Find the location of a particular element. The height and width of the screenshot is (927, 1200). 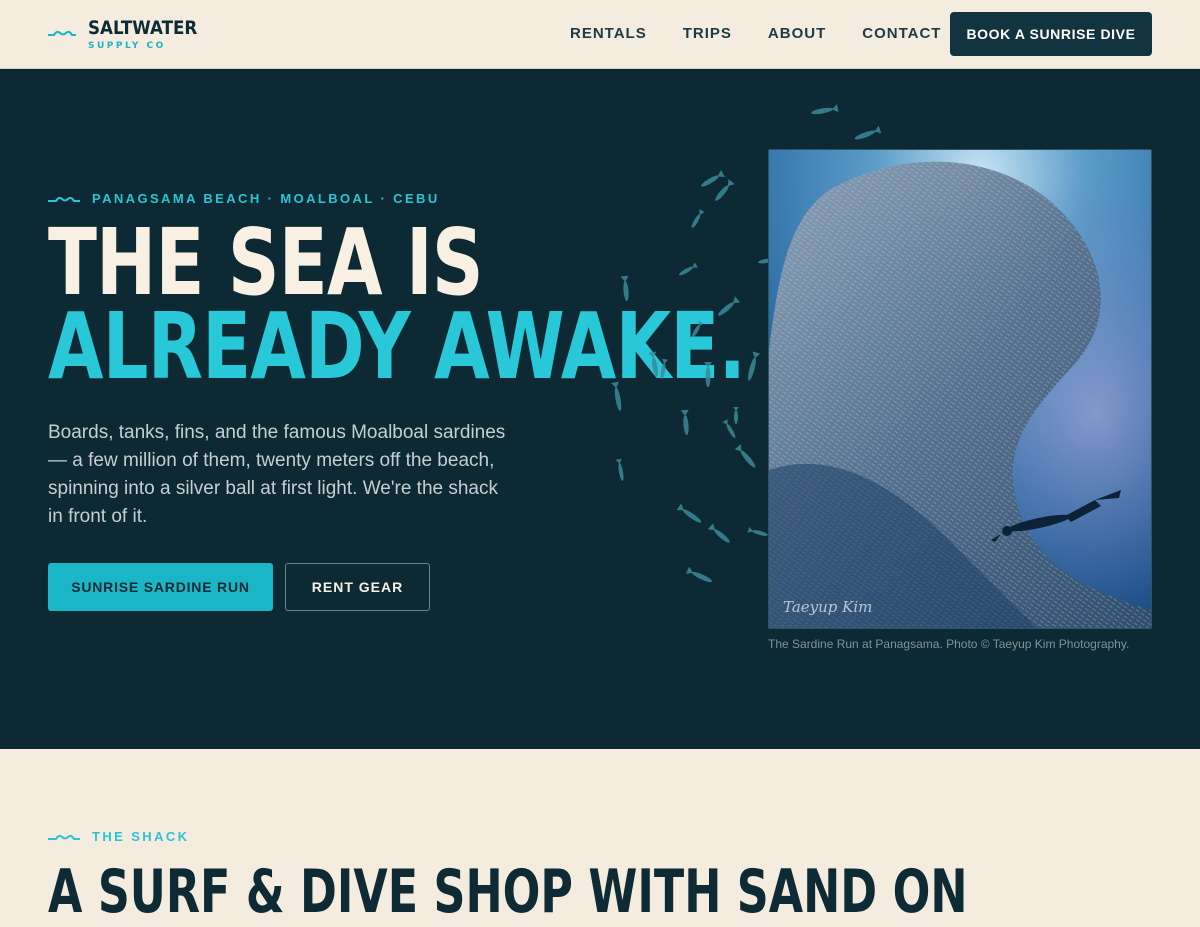

main-nav: RENTALS TRIPS ABOUT CONTACT is located at coordinates (773, 33).